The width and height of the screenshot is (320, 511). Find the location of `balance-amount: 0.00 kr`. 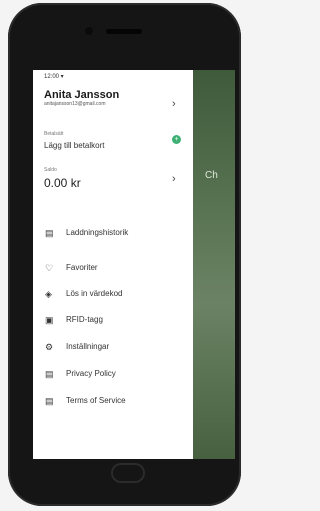

balance-amount: 0.00 kr is located at coordinates (62, 183).